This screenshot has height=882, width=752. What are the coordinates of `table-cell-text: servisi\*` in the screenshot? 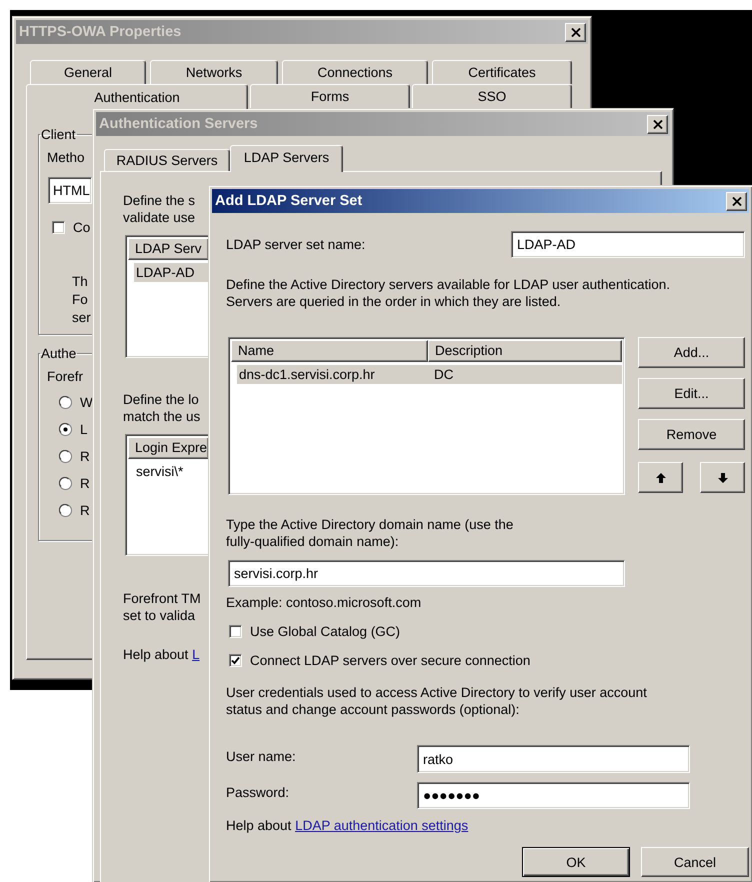 It's located at (159, 471).